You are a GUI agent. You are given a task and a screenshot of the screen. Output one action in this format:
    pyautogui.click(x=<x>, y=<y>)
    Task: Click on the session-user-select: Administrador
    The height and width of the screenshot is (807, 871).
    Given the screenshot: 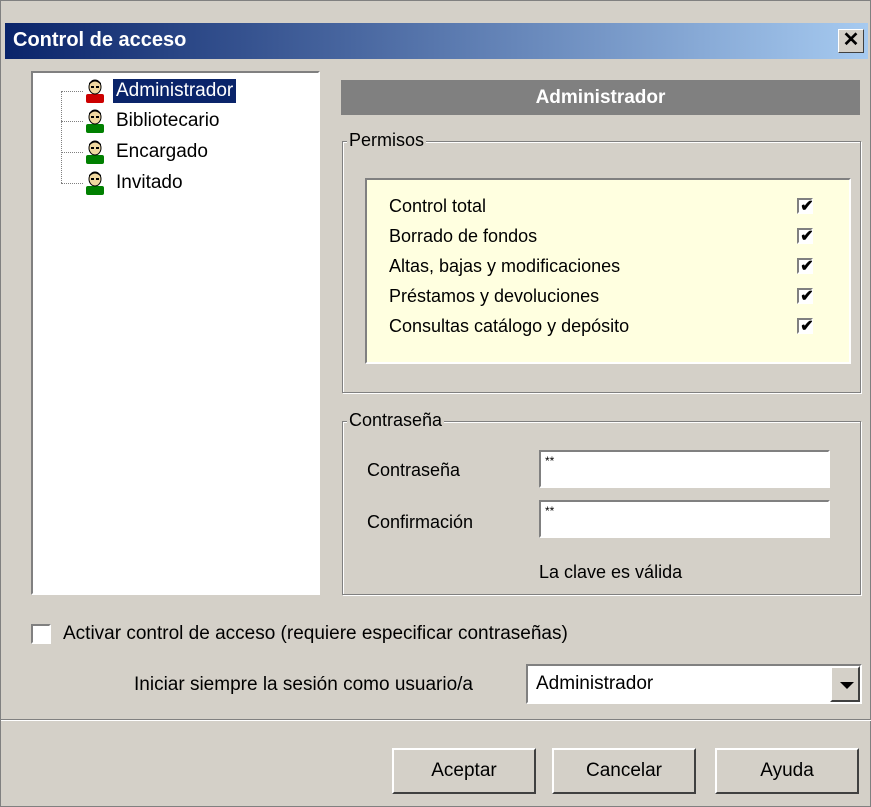 What is the action you would take?
    pyautogui.click(x=694, y=684)
    